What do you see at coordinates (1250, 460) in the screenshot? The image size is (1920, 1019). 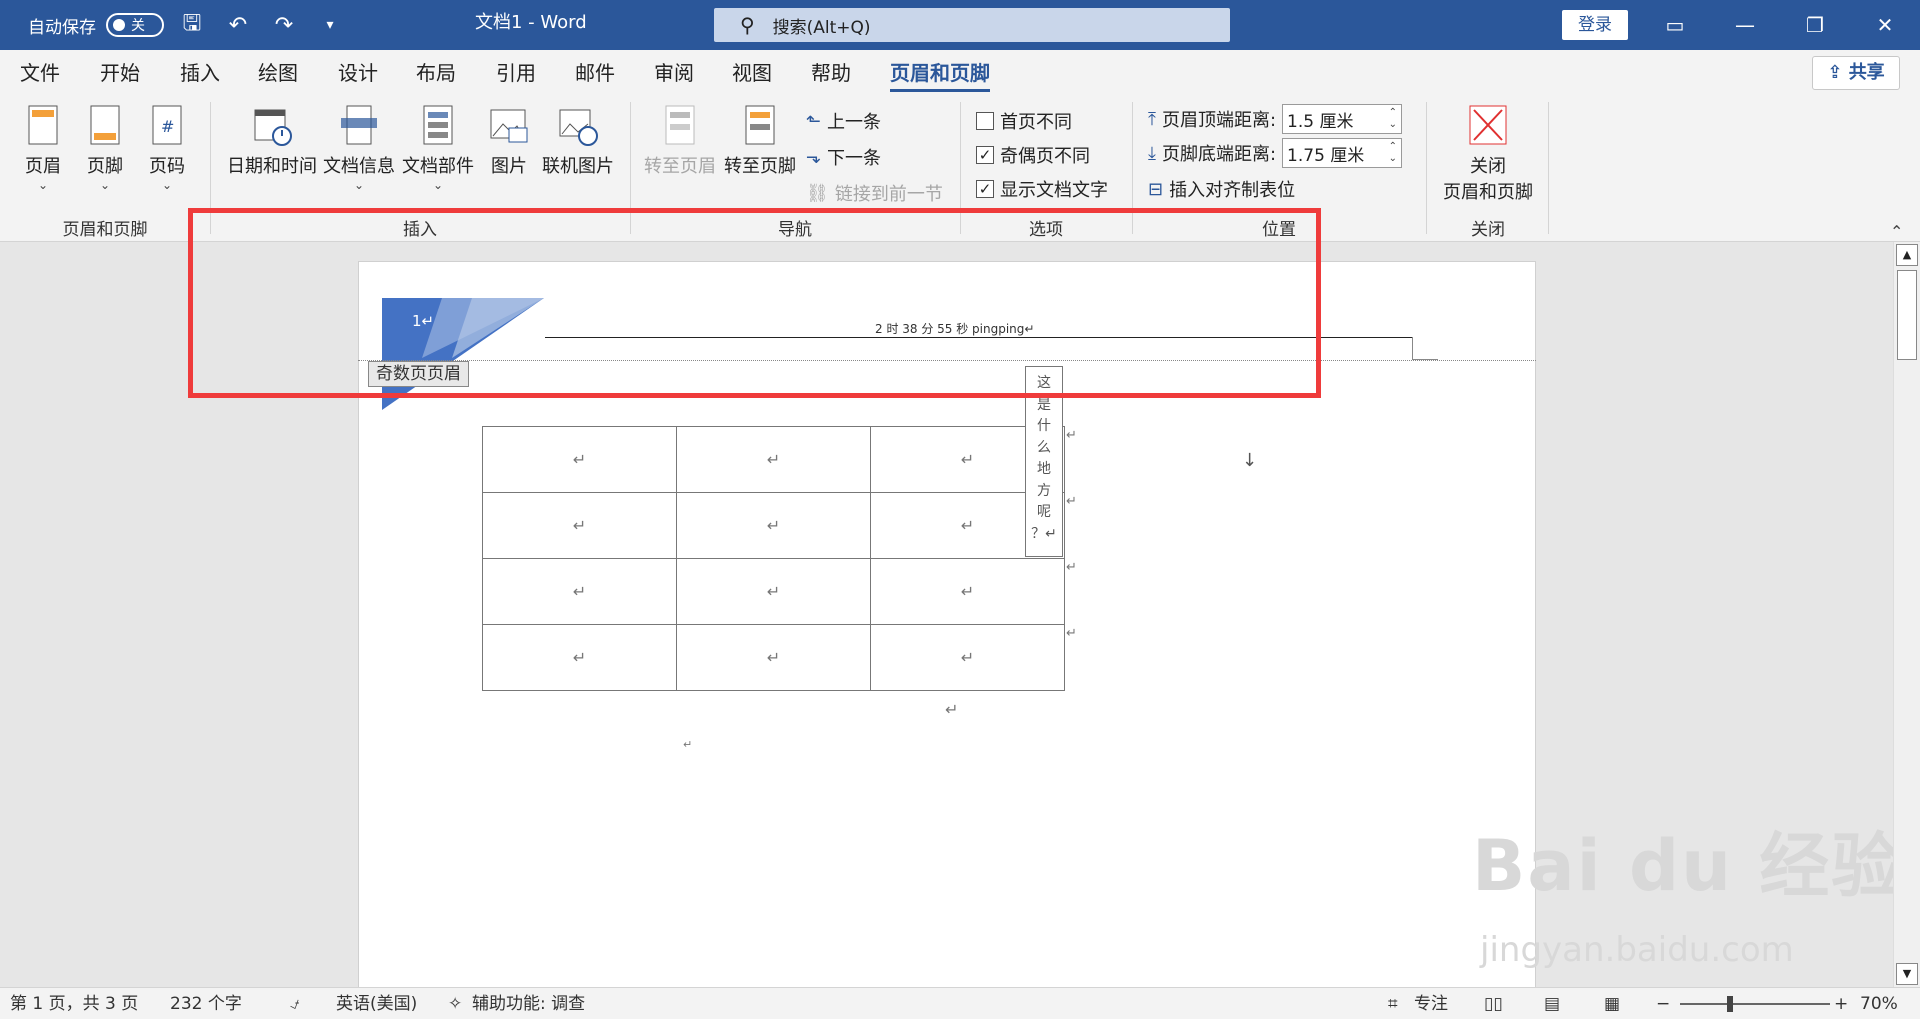 I see `cursor-arrow-icon: ↓` at bounding box center [1250, 460].